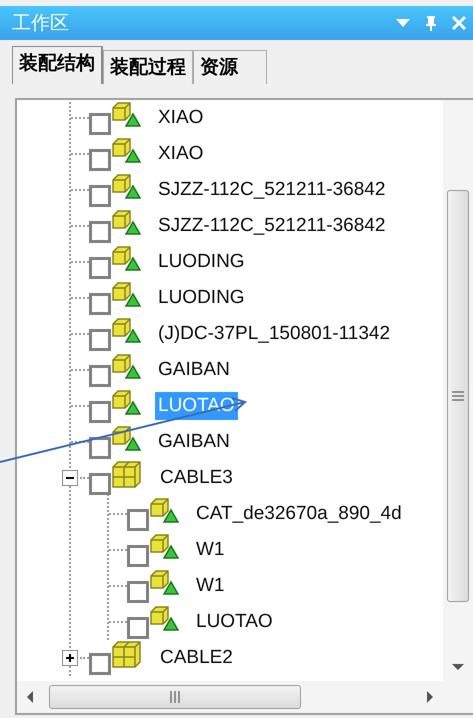 The width and height of the screenshot is (473, 718). Describe the element at coordinates (230, 67) in the screenshot. I see `tab: 资源` at that location.